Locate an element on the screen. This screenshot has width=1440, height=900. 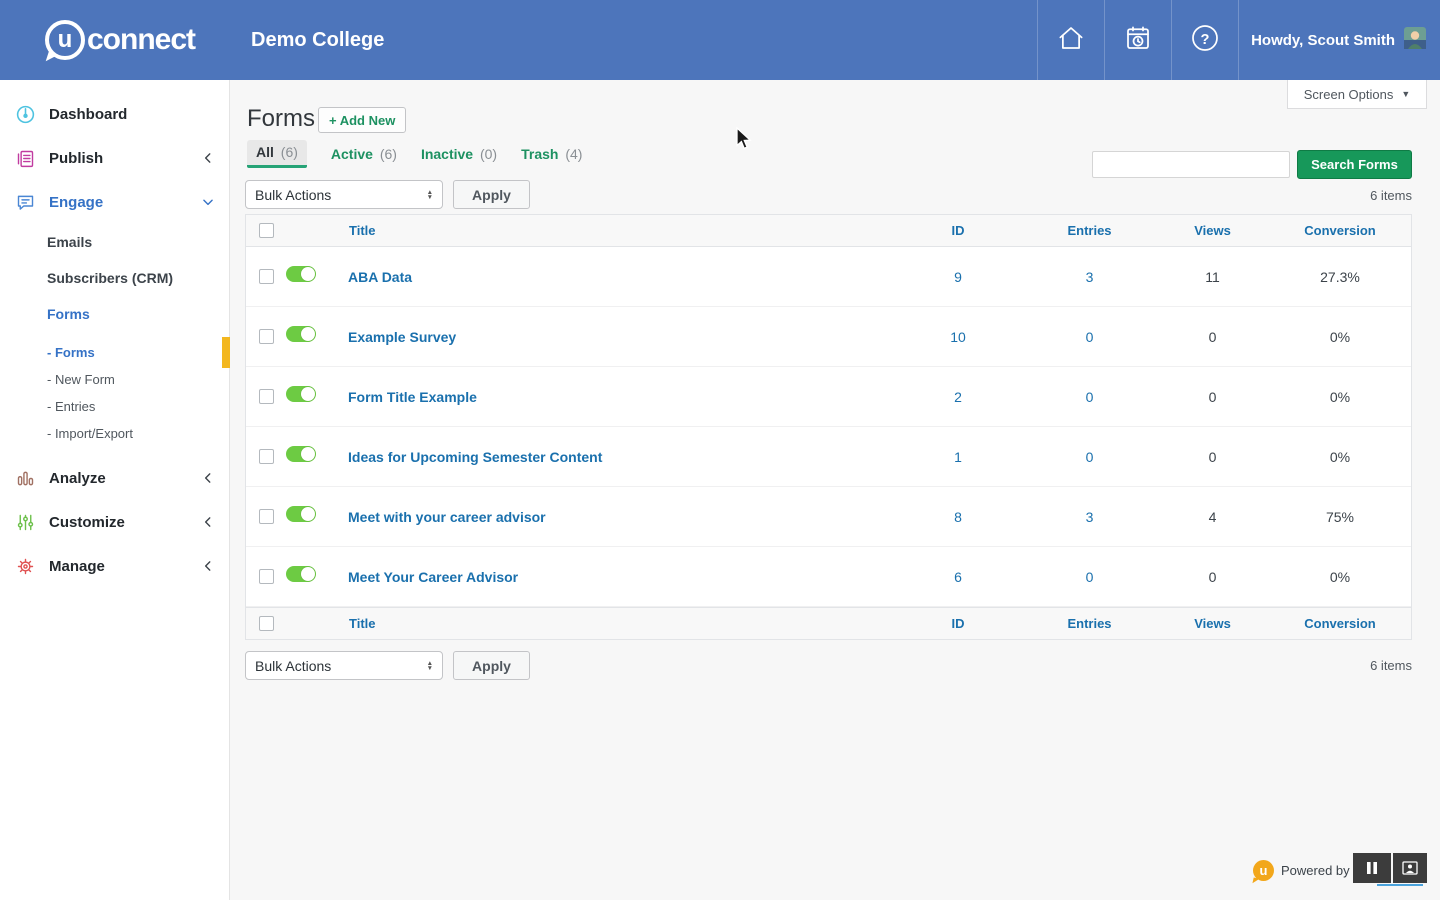
form-id-link: 8 is located at coordinates (958, 517).